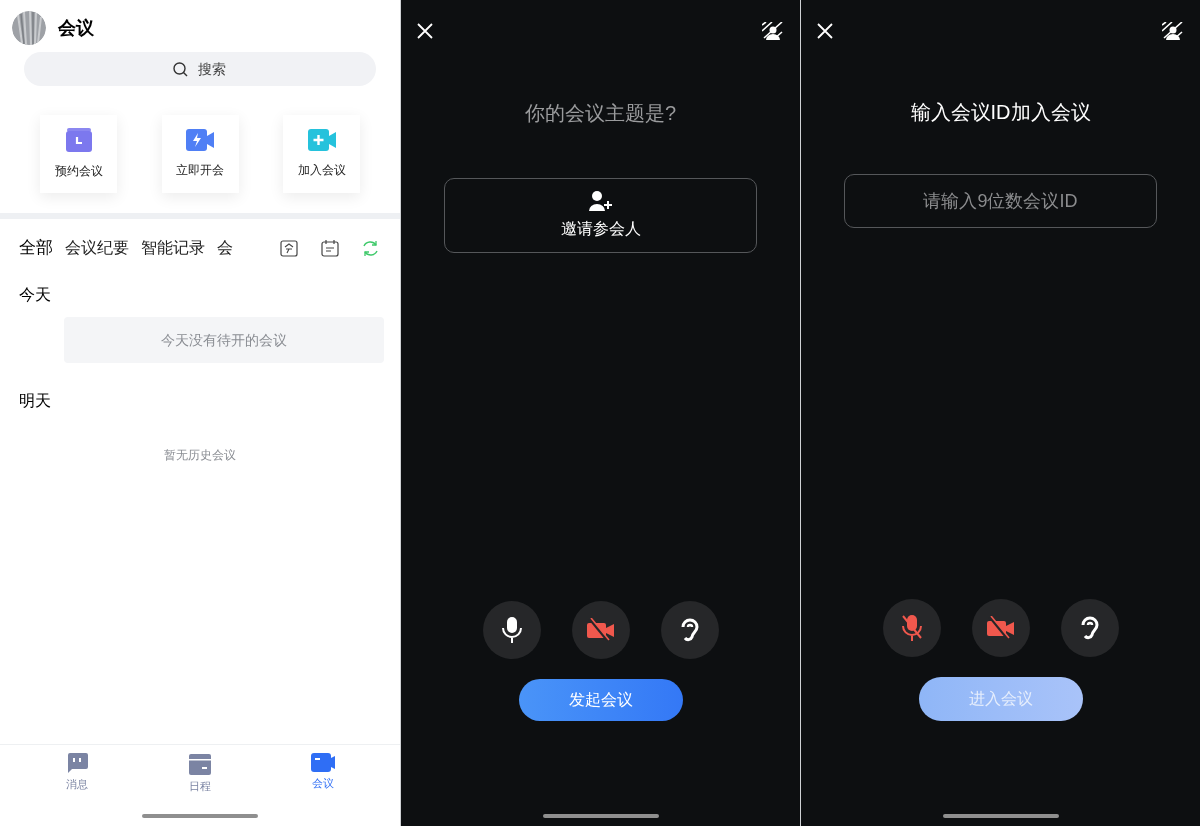  I want to click on section-heading: 明天, so click(35, 401).